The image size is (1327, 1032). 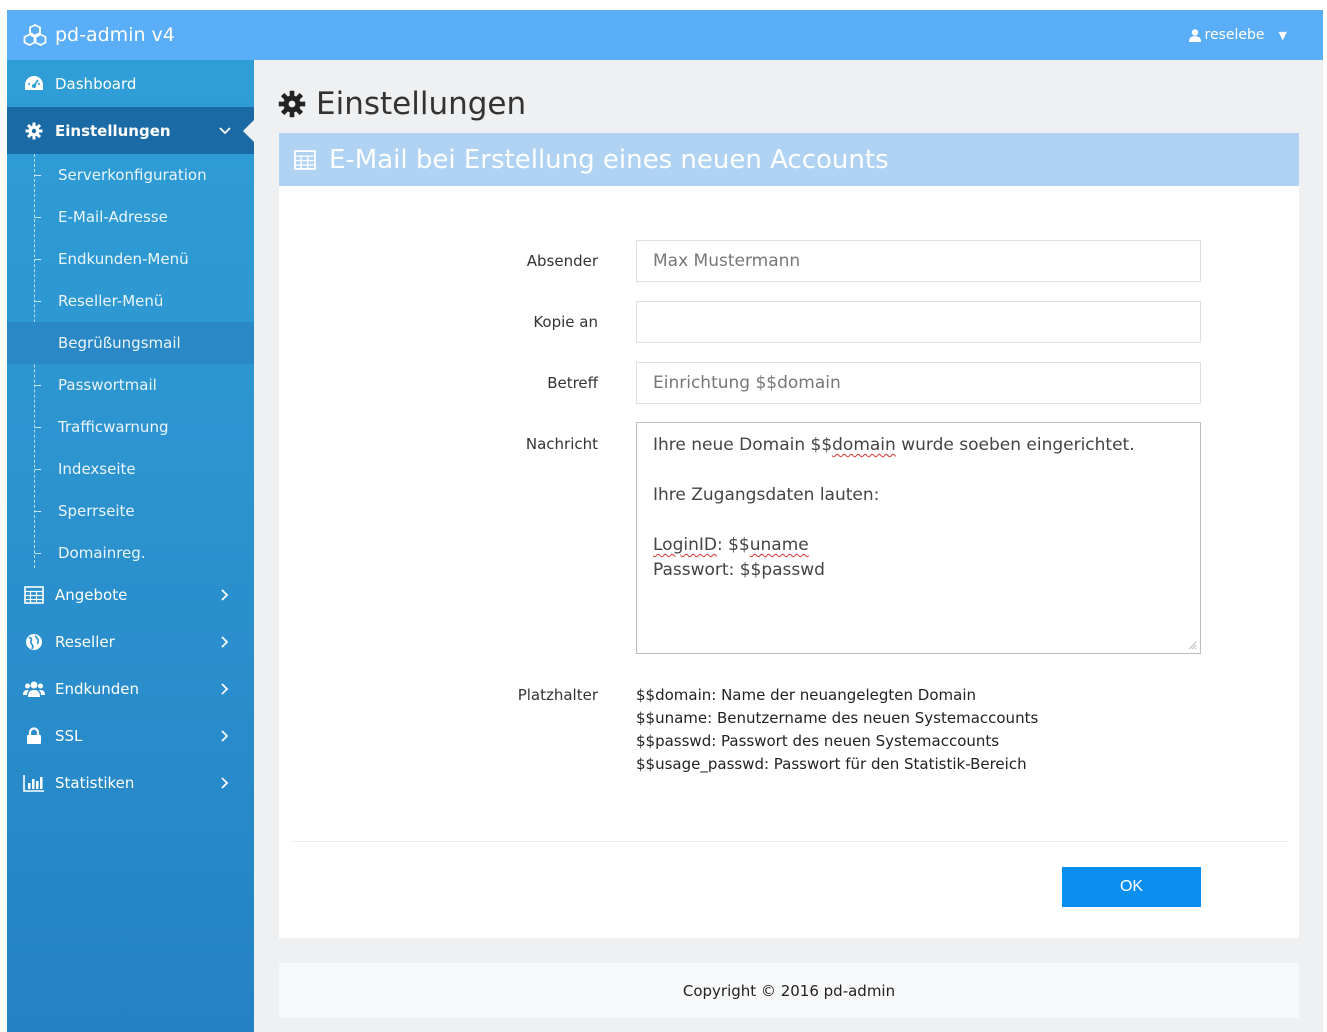 I want to click on subnav-item-begruessungsmail: Begrüßungsmail, so click(x=130, y=343).